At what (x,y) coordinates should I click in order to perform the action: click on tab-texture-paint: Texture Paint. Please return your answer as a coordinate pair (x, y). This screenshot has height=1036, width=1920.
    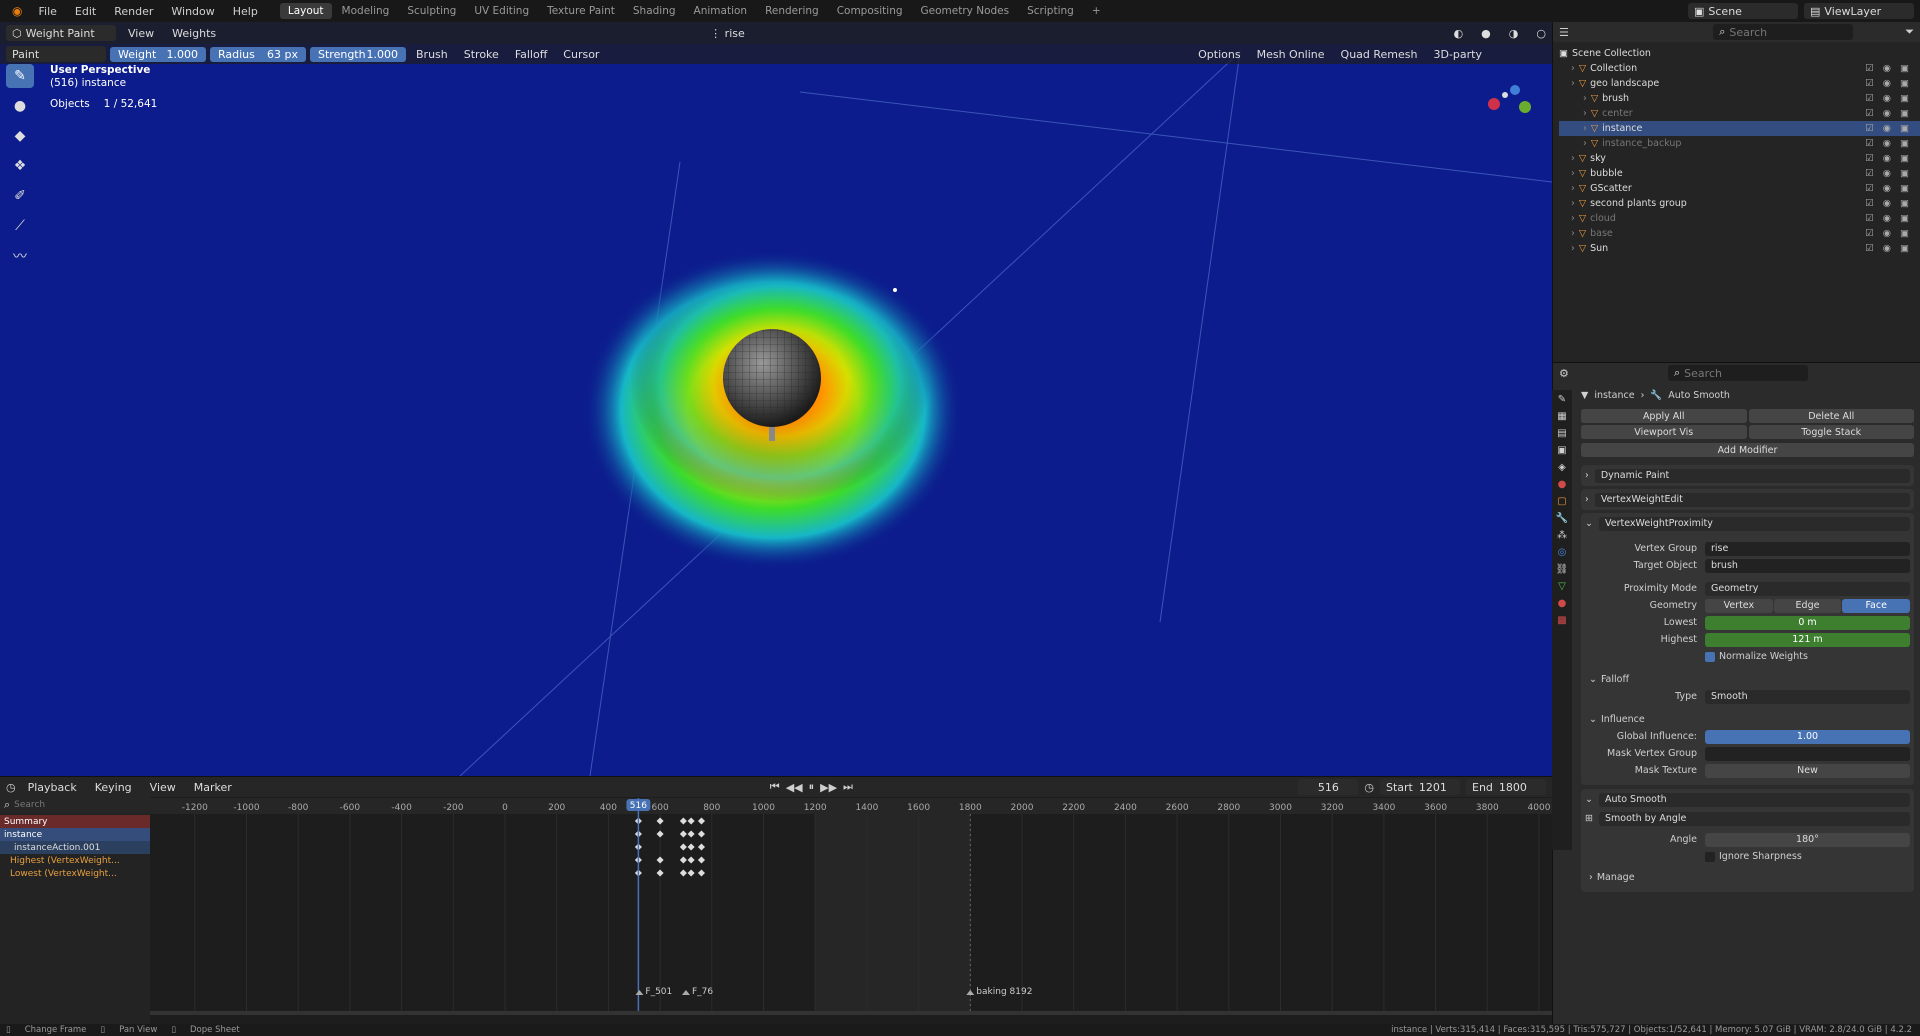
    Looking at the image, I should click on (581, 11).